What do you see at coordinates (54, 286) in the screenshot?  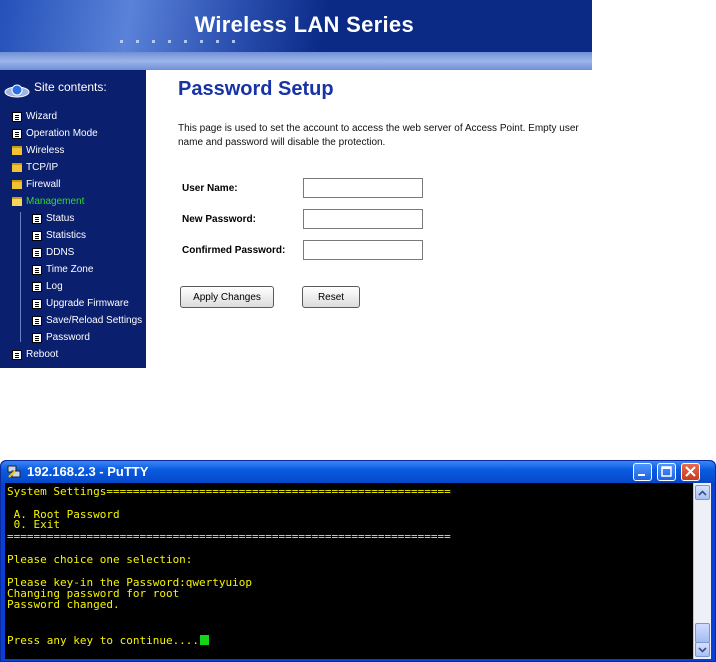 I see `sidebar-item-label: Log` at bounding box center [54, 286].